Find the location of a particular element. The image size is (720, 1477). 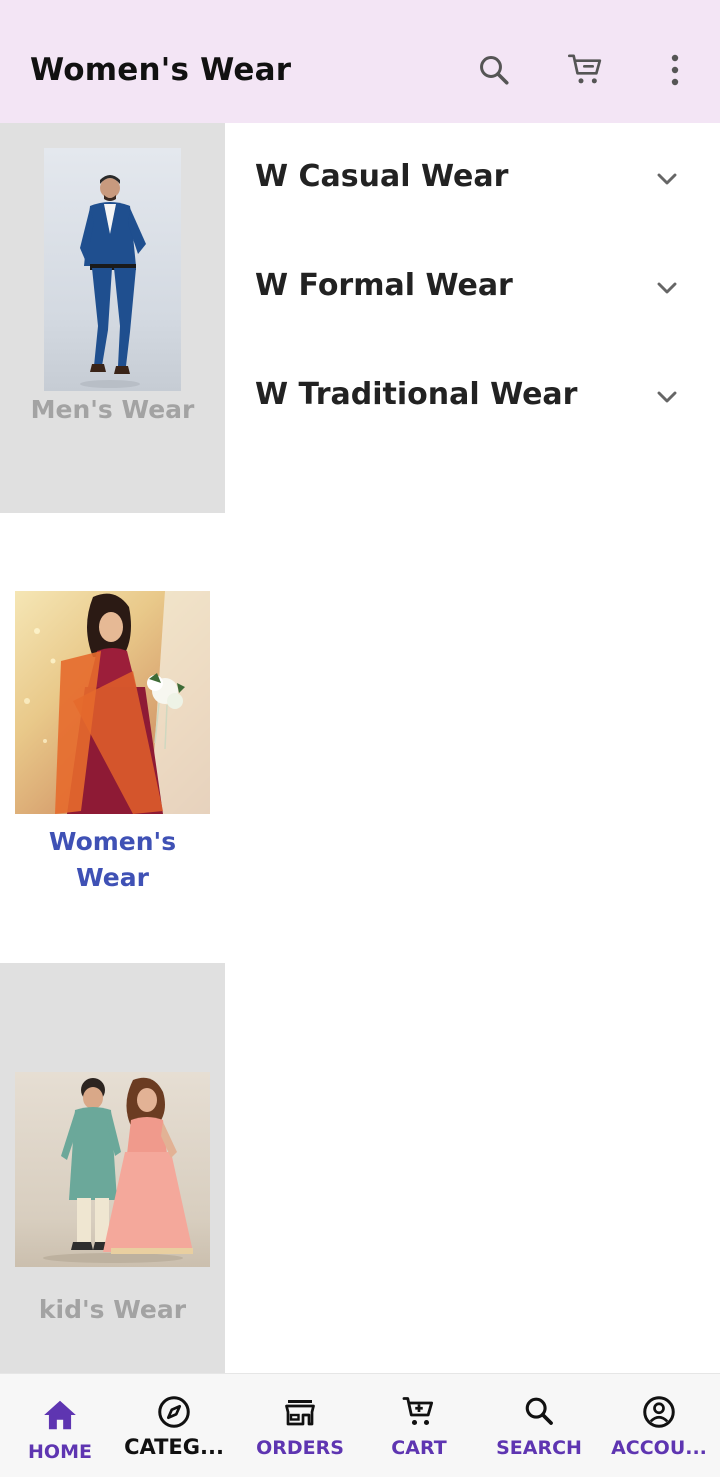

womens-wear-image is located at coordinates (112, 702).